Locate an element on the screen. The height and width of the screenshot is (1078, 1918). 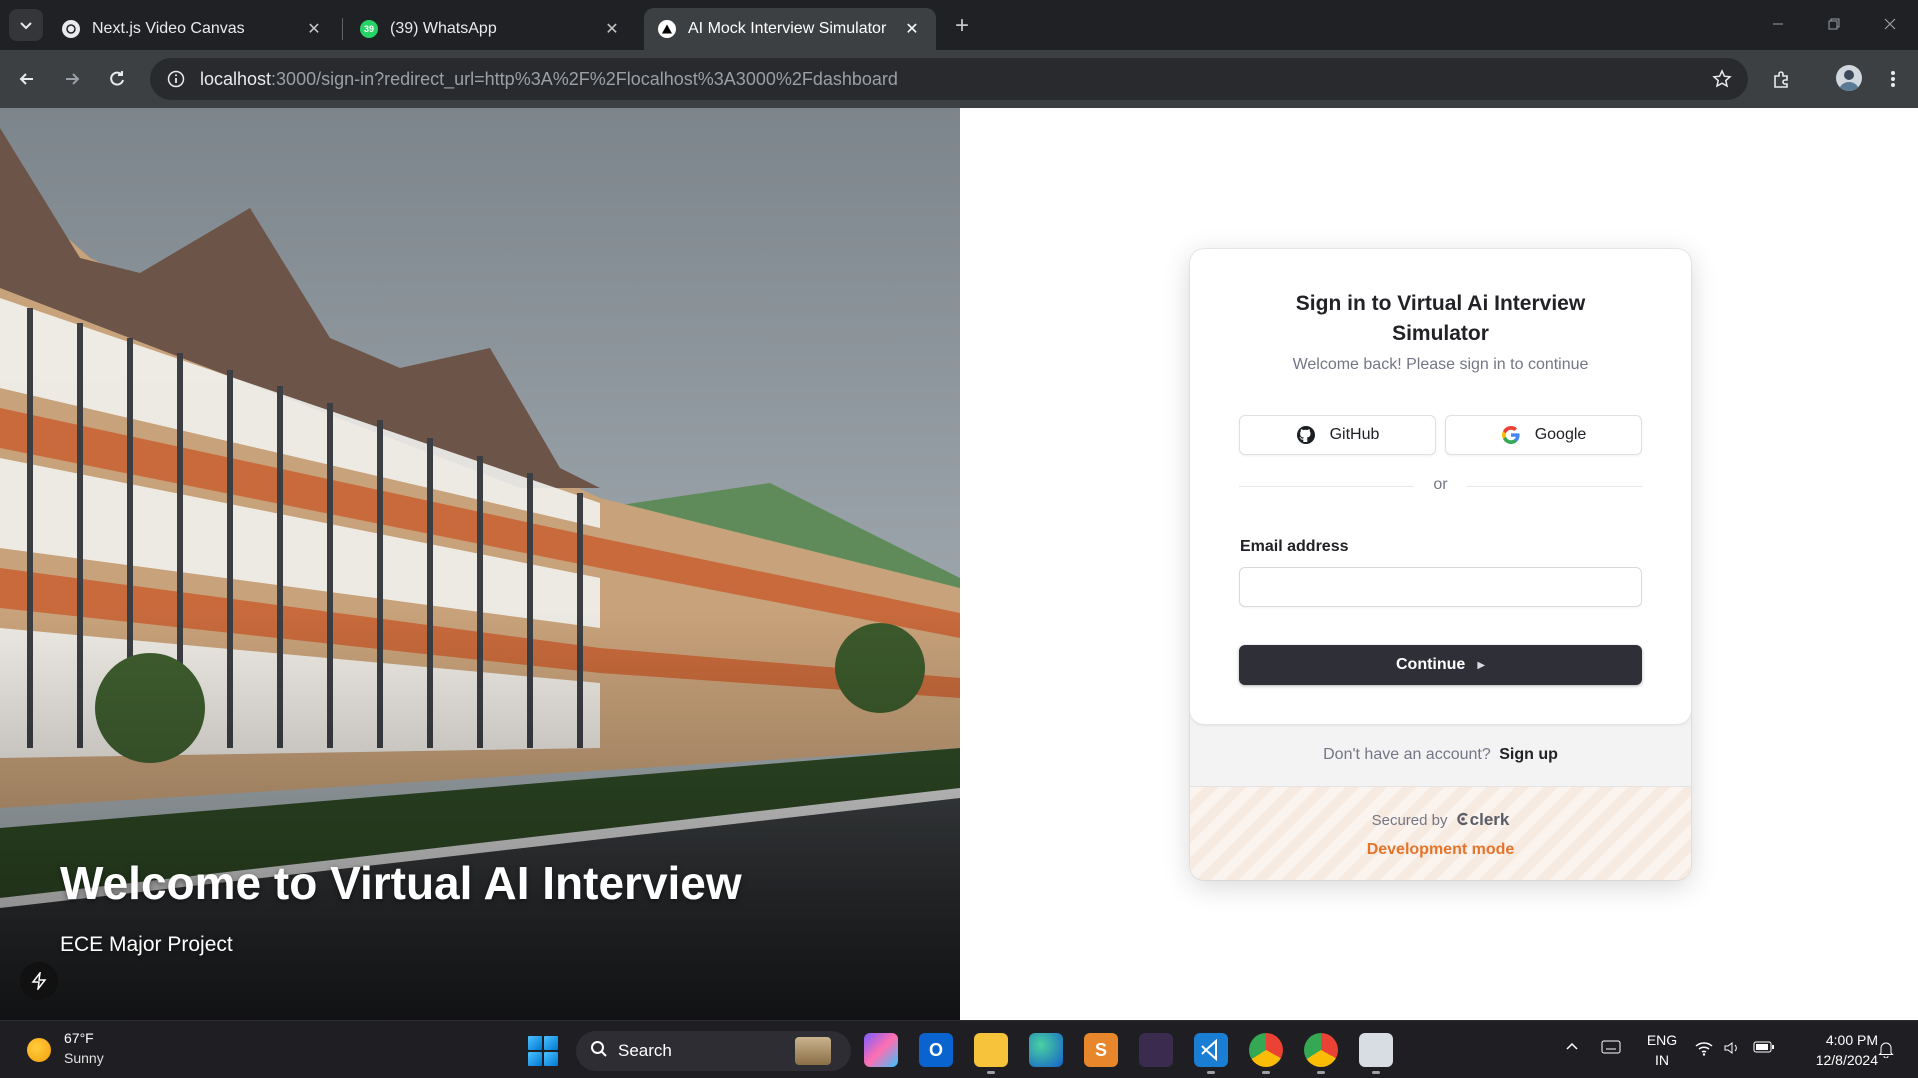
url-host: localhost is located at coordinates (236, 78).